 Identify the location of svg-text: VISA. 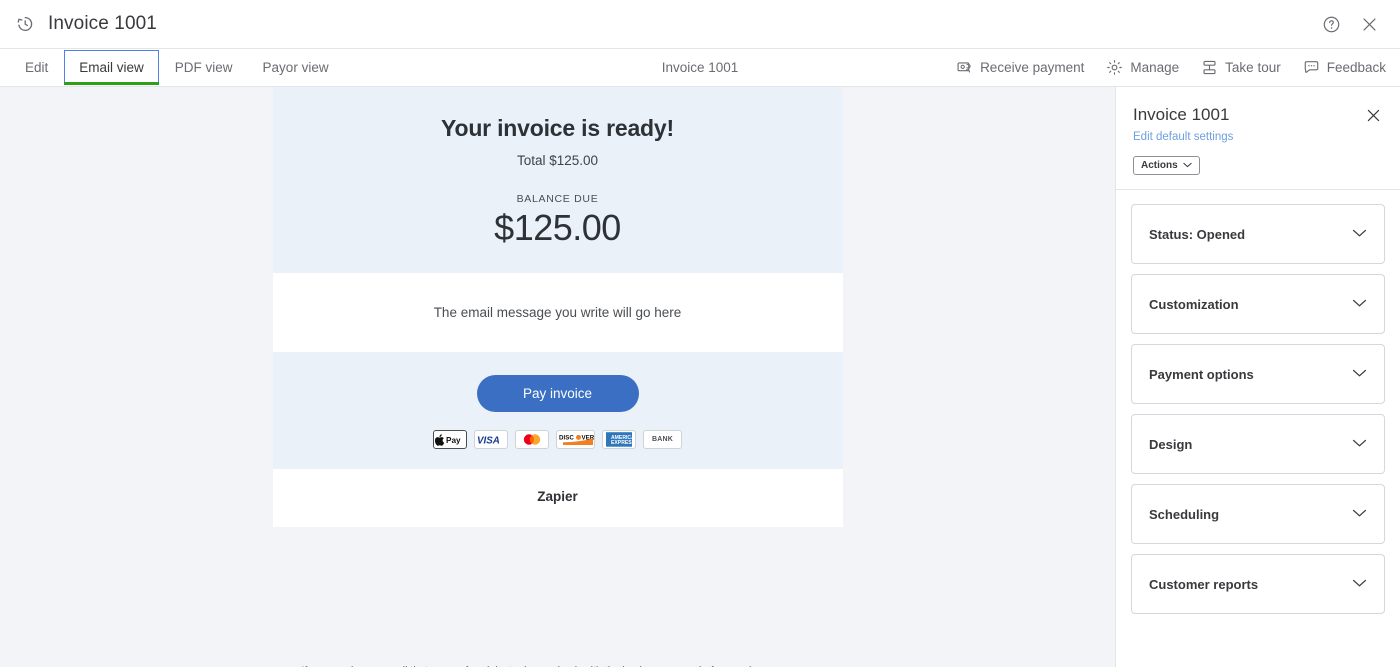
(488, 441).